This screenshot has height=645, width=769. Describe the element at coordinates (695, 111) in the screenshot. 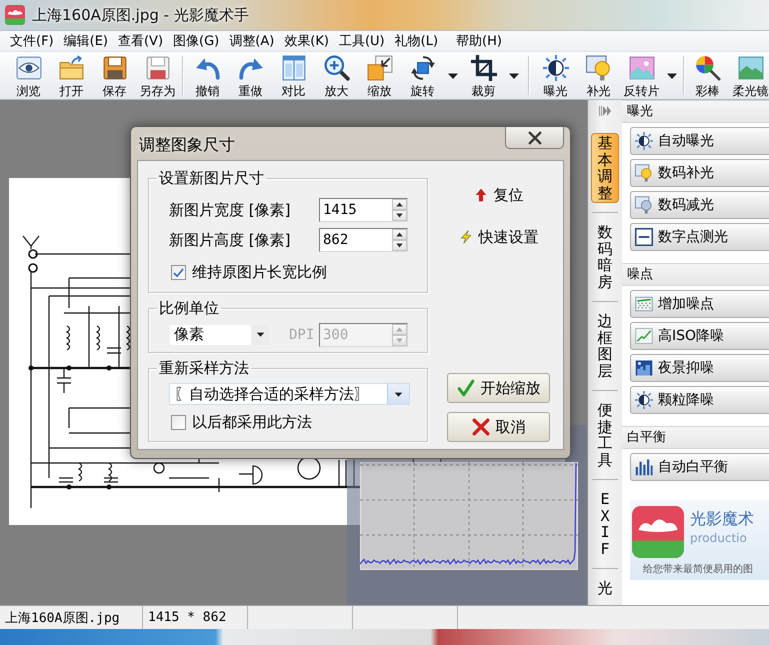

I see `section-header: 曝光` at that location.